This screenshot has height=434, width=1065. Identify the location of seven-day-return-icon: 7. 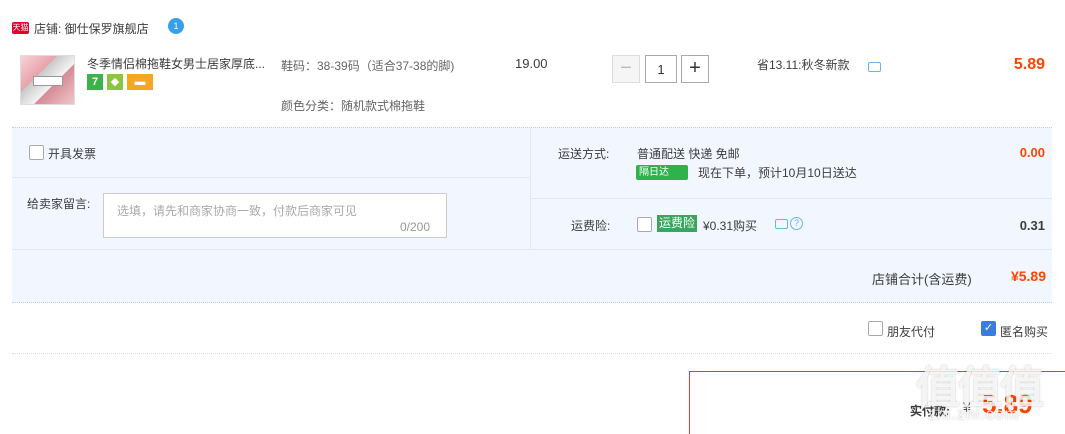
(95, 82).